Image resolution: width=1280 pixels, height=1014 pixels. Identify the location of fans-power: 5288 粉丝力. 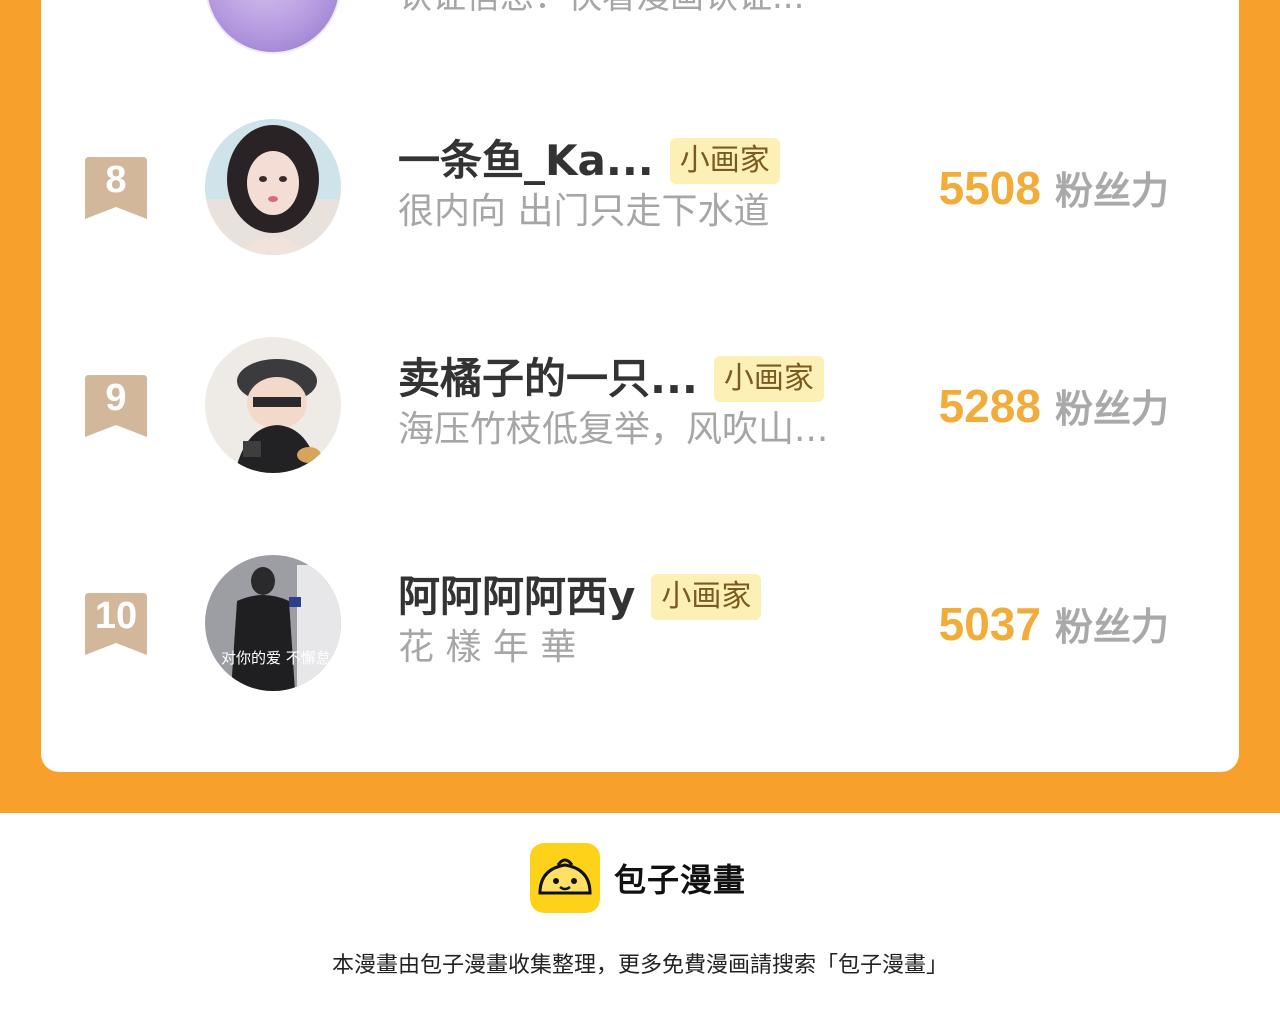
(1054, 405).